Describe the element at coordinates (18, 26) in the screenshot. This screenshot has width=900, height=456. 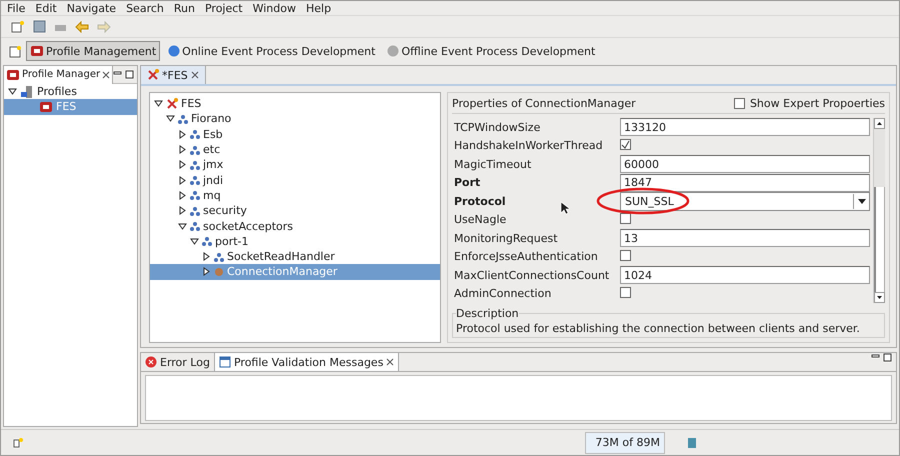
I see `new-icon` at that location.